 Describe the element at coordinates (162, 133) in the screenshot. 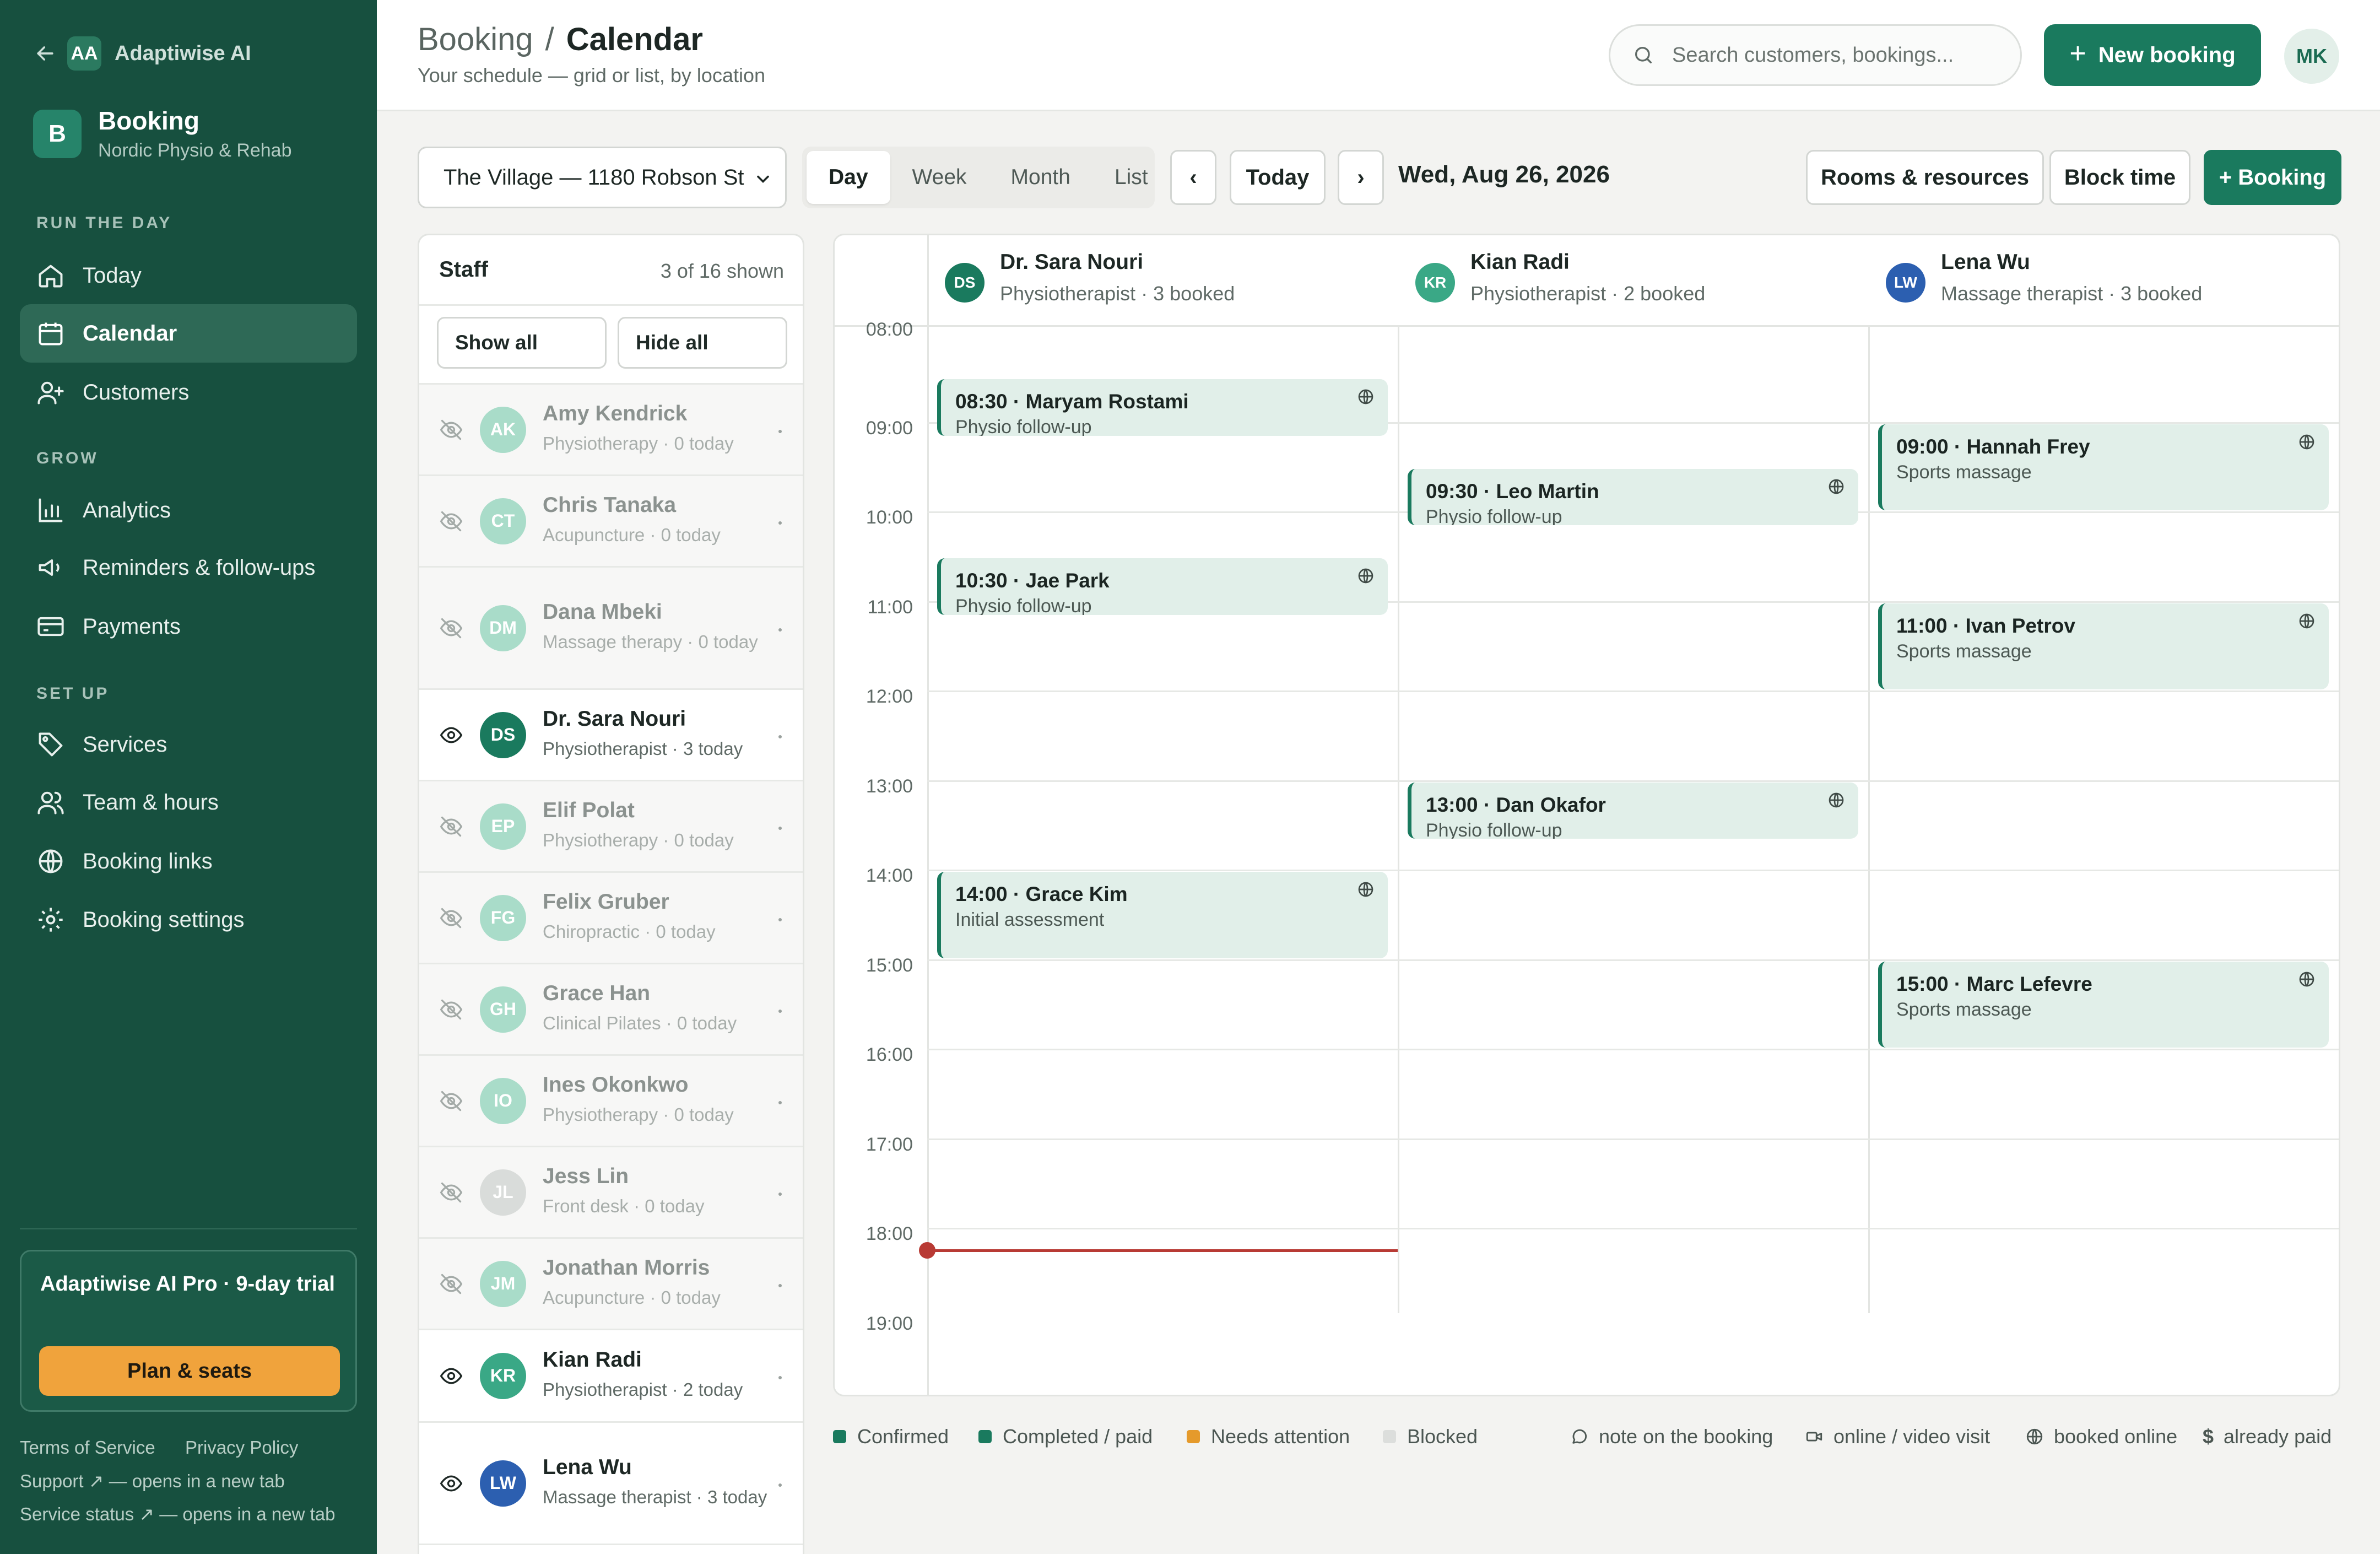

I see `app-switcher: B Booking Nordic Physio & Rehab` at that location.